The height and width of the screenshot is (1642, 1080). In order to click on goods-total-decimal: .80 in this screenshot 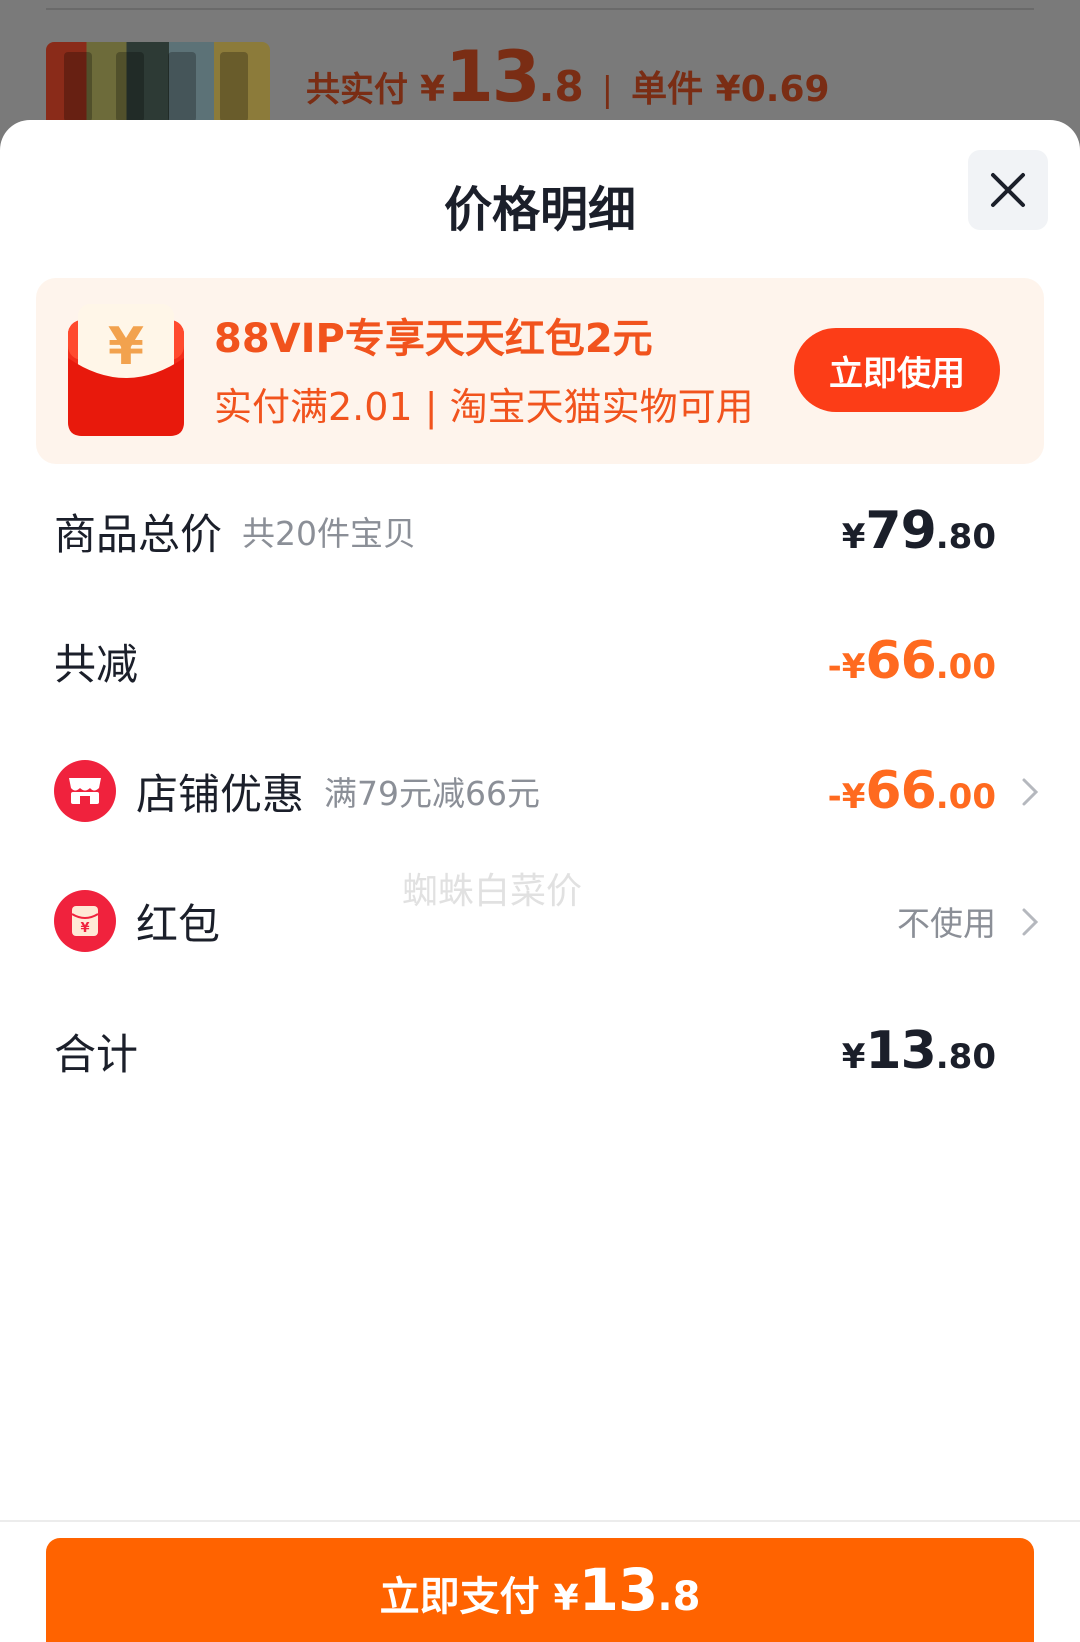, I will do `click(965, 537)`.